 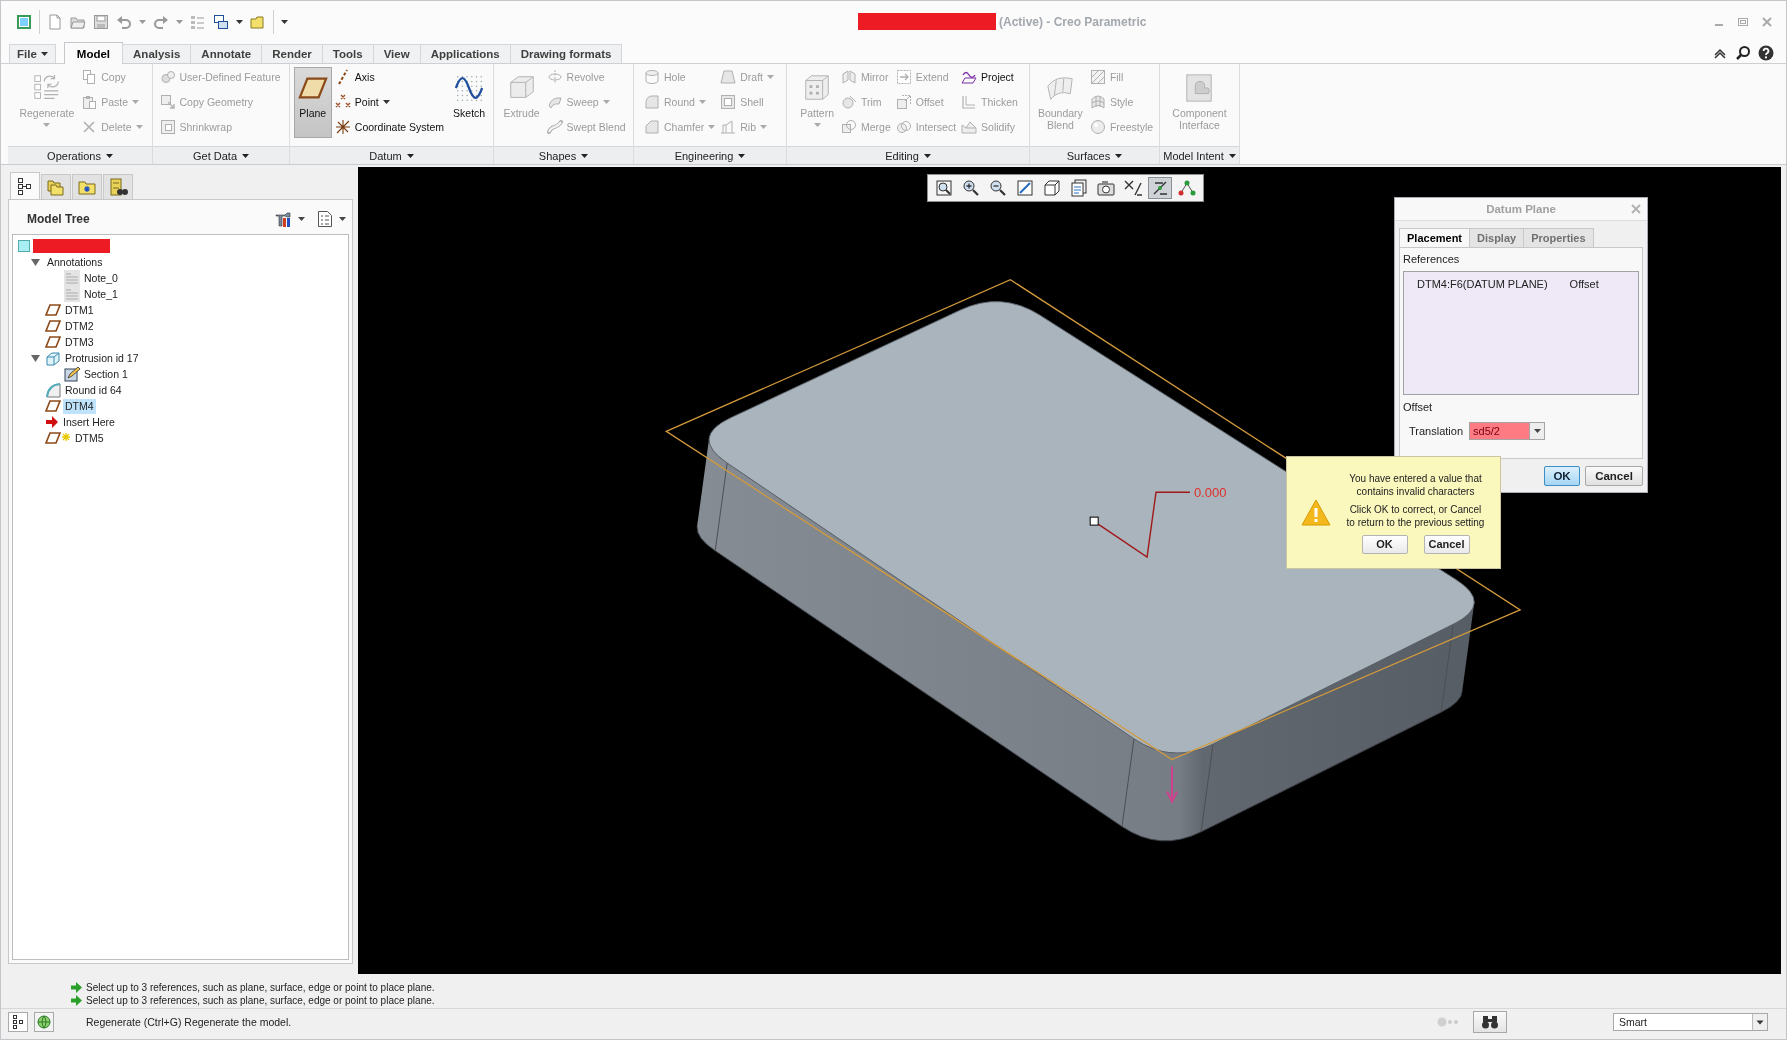 What do you see at coordinates (58, 219) in the screenshot?
I see `panel-title: Model Tree` at bounding box center [58, 219].